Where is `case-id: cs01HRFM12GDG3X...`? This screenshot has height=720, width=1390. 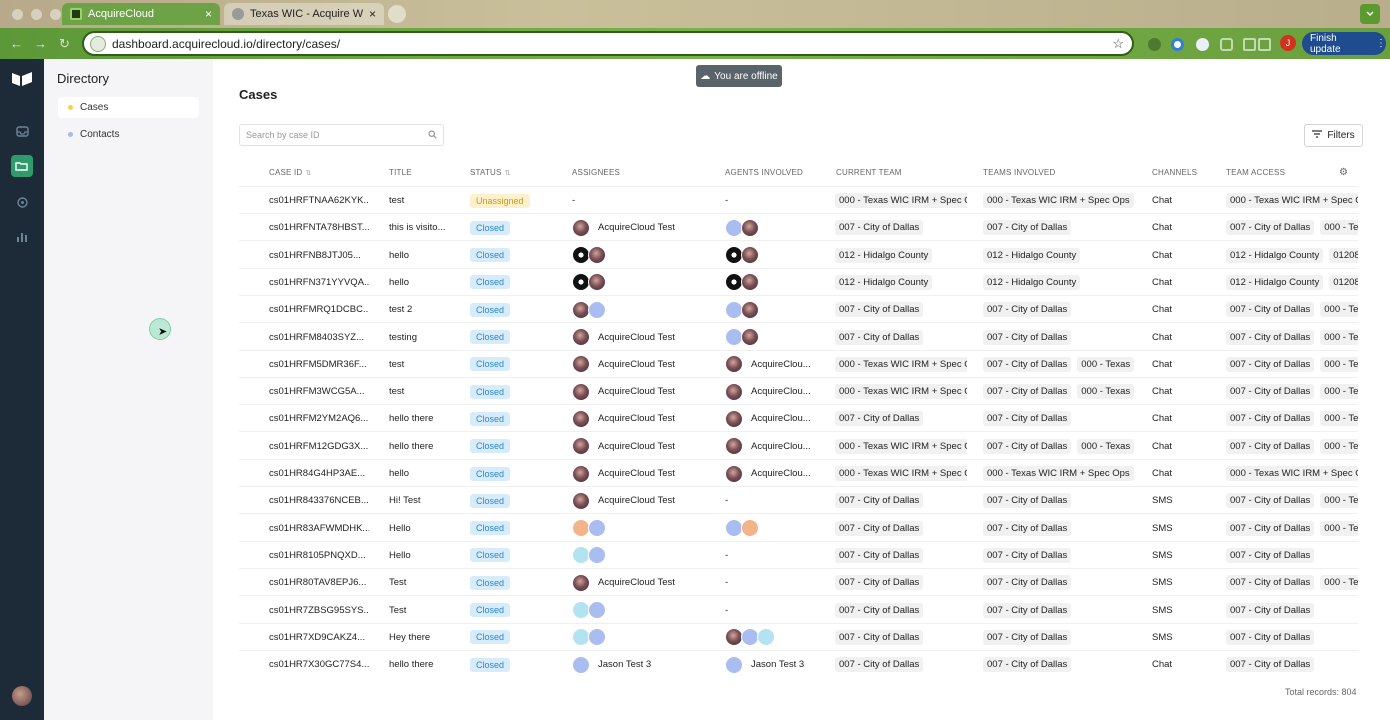 case-id: cs01HRFM12GDG3X... is located at coordinates (319, 446).